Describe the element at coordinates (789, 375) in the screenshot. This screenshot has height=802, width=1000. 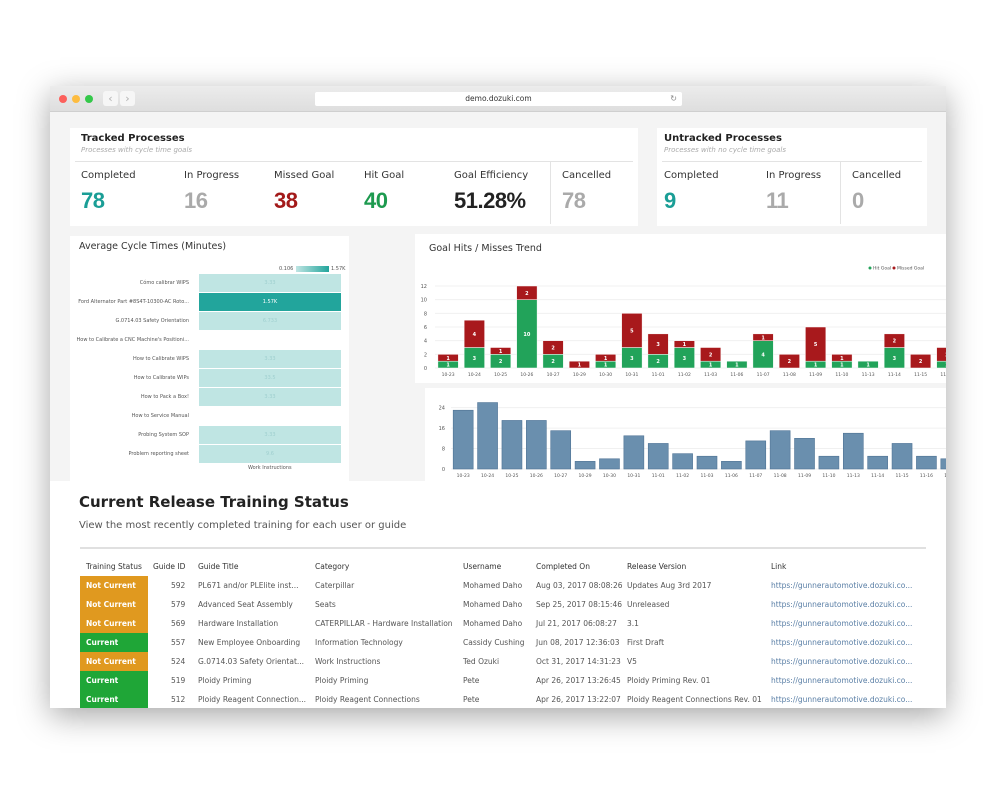
I see `x-tick-label: 11-08` at that location.